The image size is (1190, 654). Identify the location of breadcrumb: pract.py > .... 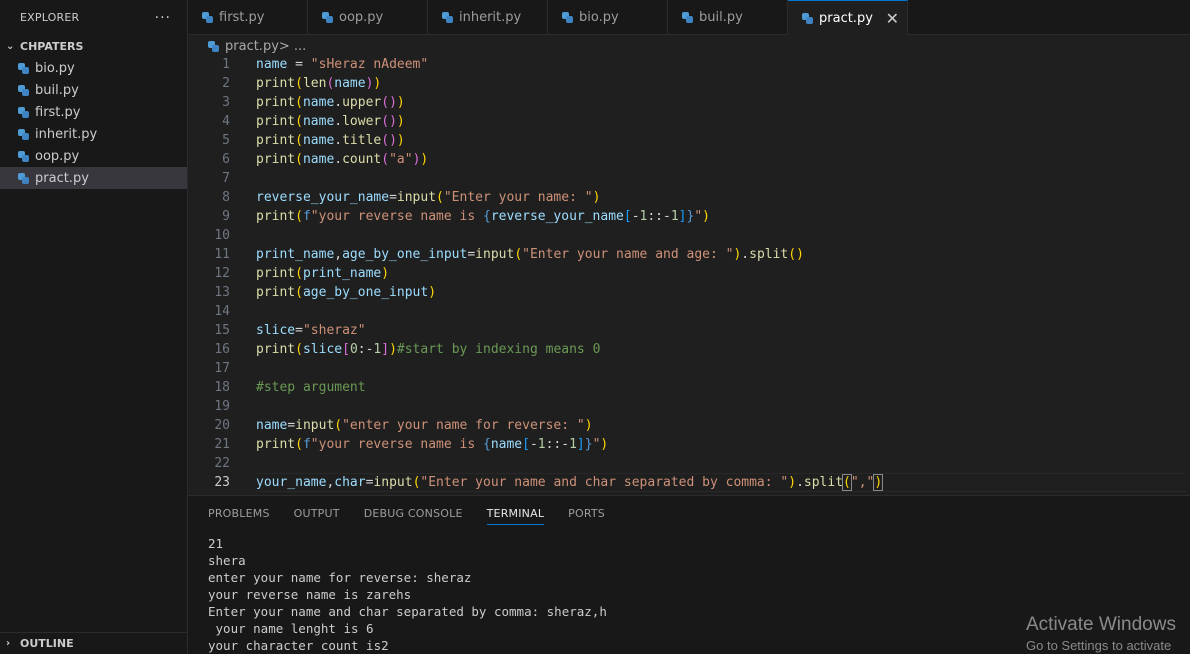
(257, 46).